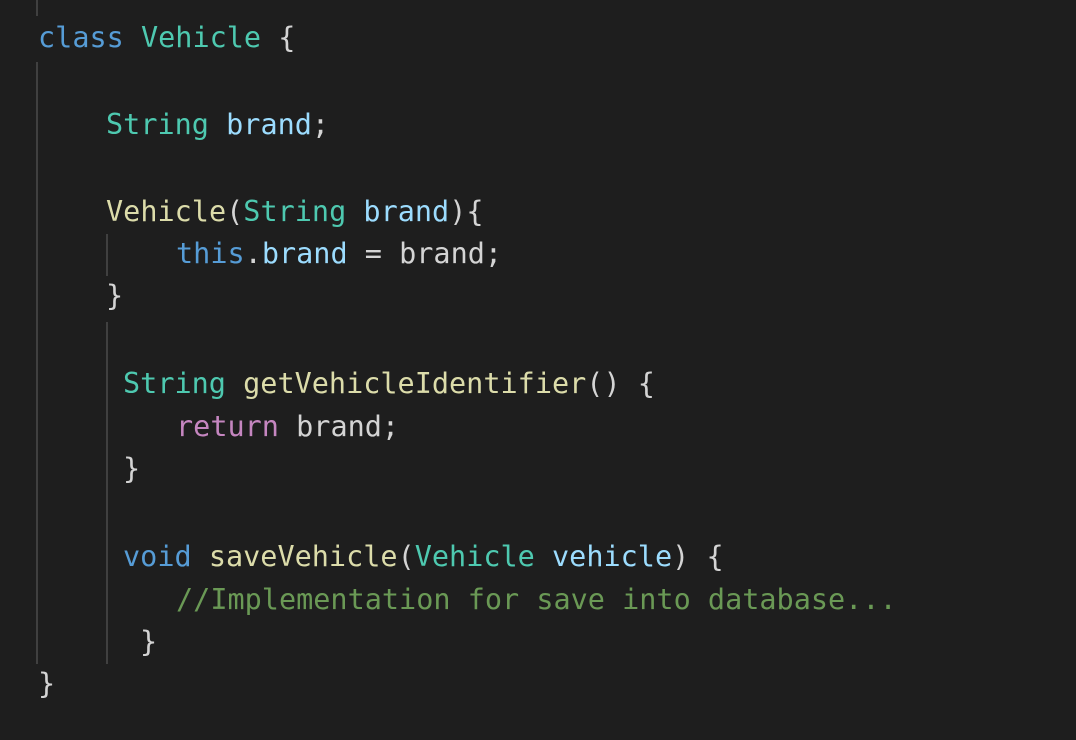 The width and height of the screenshot is (1076, 740). I want to click on class-name: Vehicle, so click(201, 37).